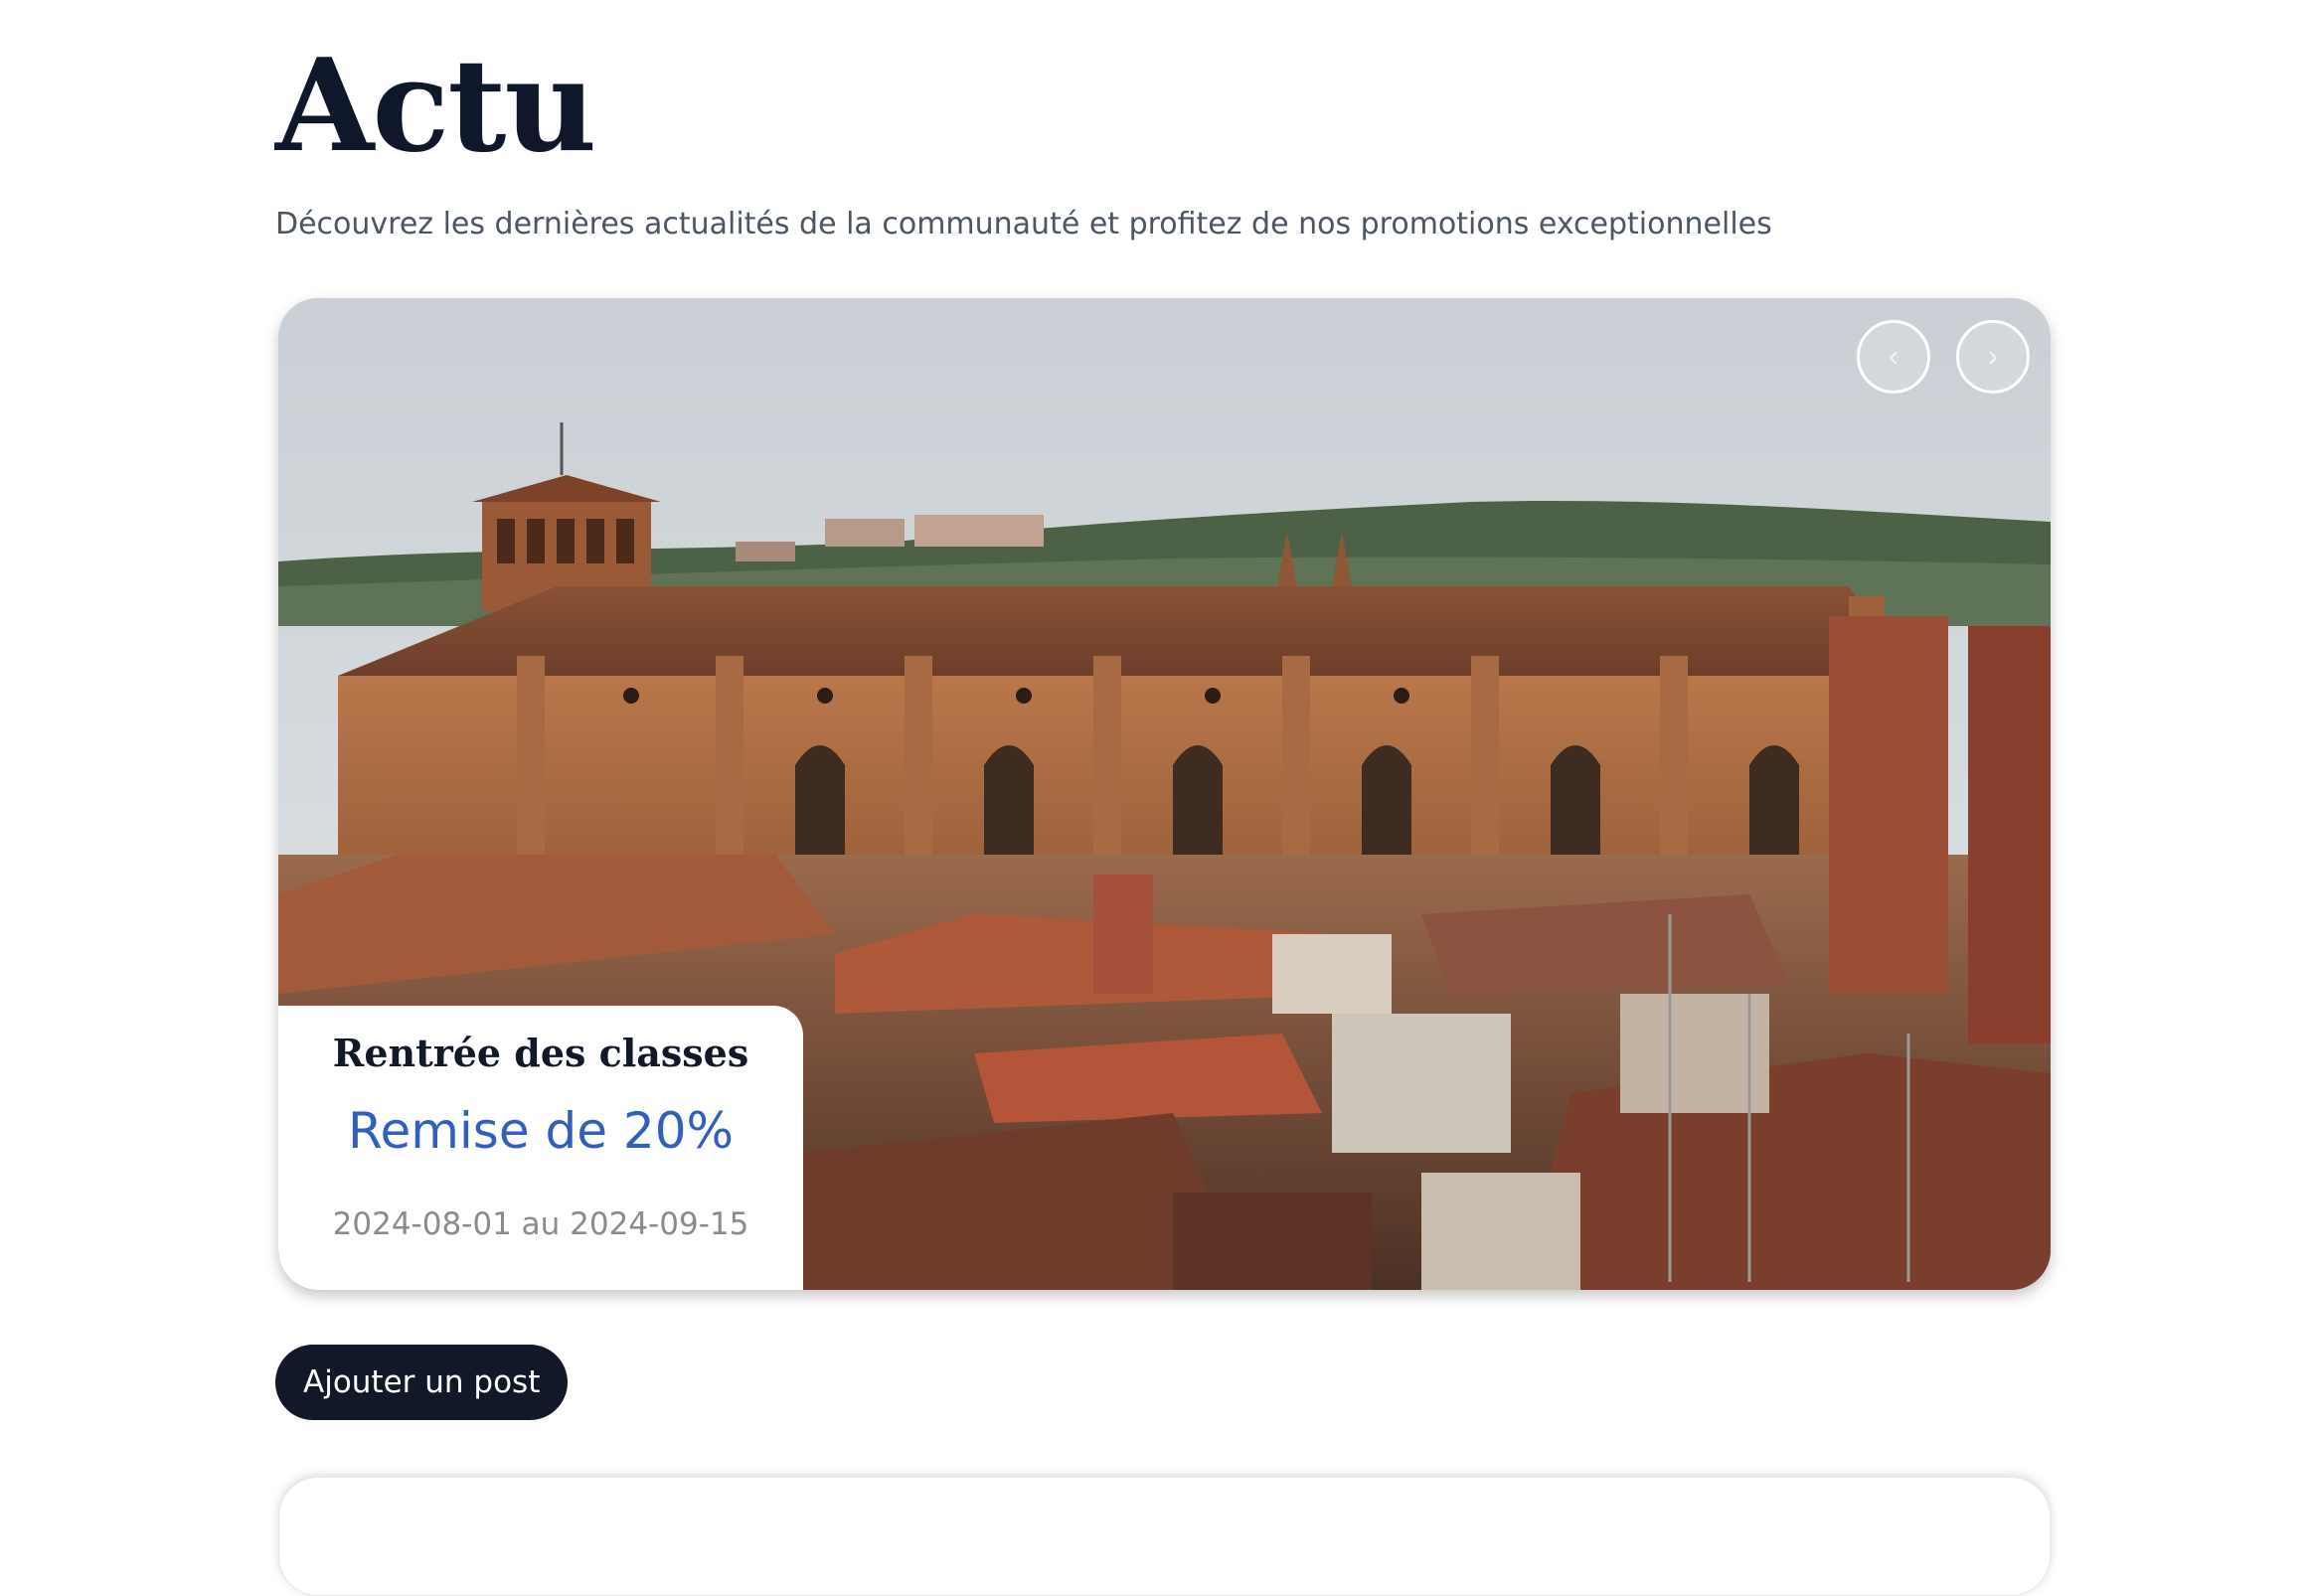 The width and height of the screenshot is (2310, 1596). I want to click on carousel-prev-button: ‹, so click(1893, 357).